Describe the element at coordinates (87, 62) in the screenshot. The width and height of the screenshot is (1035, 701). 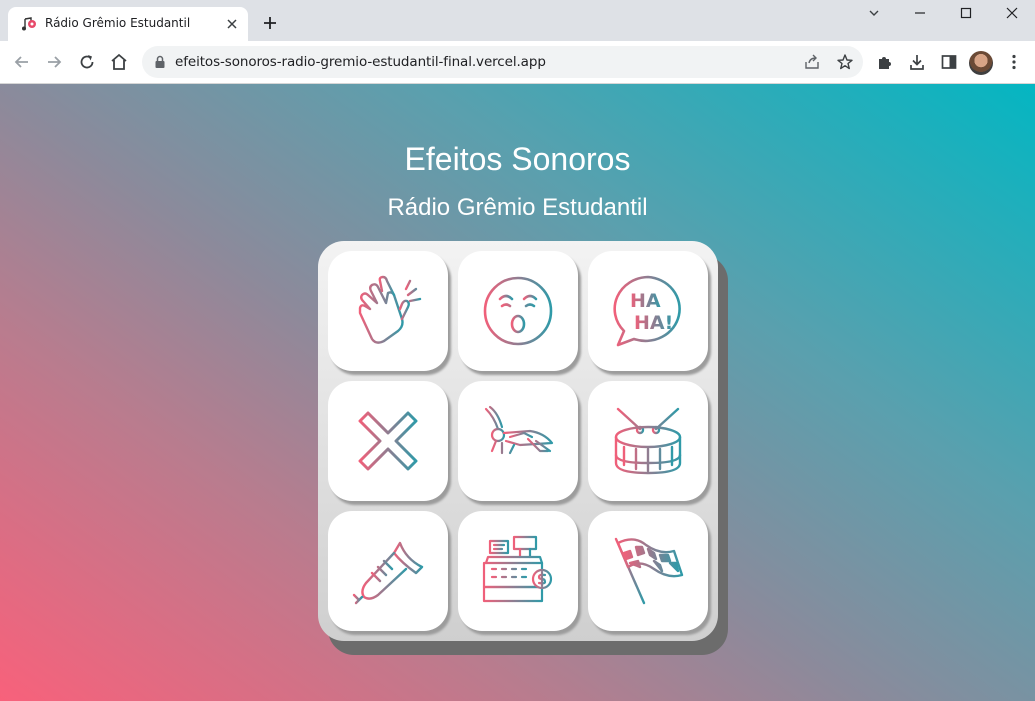
I see `reload-icon` at that location.